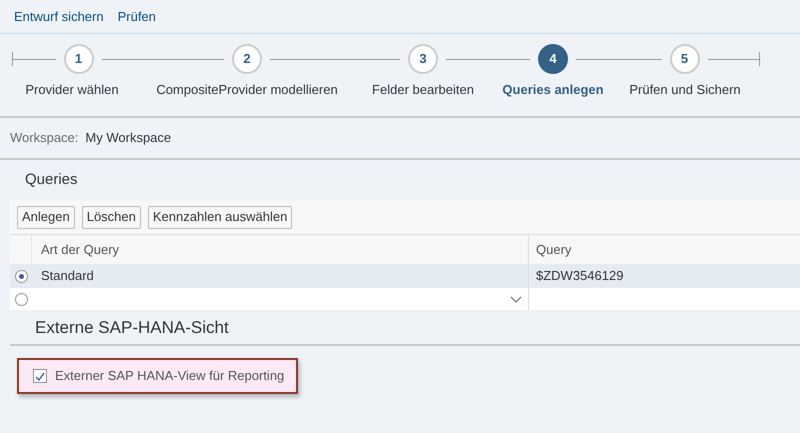  I want to click on step-label: Prüfen und Sichern, so click(685, 90).